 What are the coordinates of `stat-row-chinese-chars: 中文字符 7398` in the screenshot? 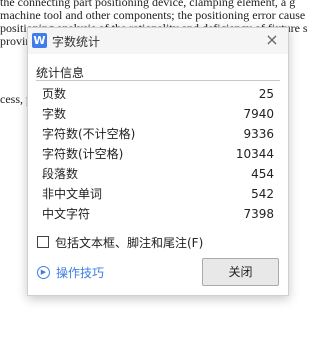 It's located at (158, 214).